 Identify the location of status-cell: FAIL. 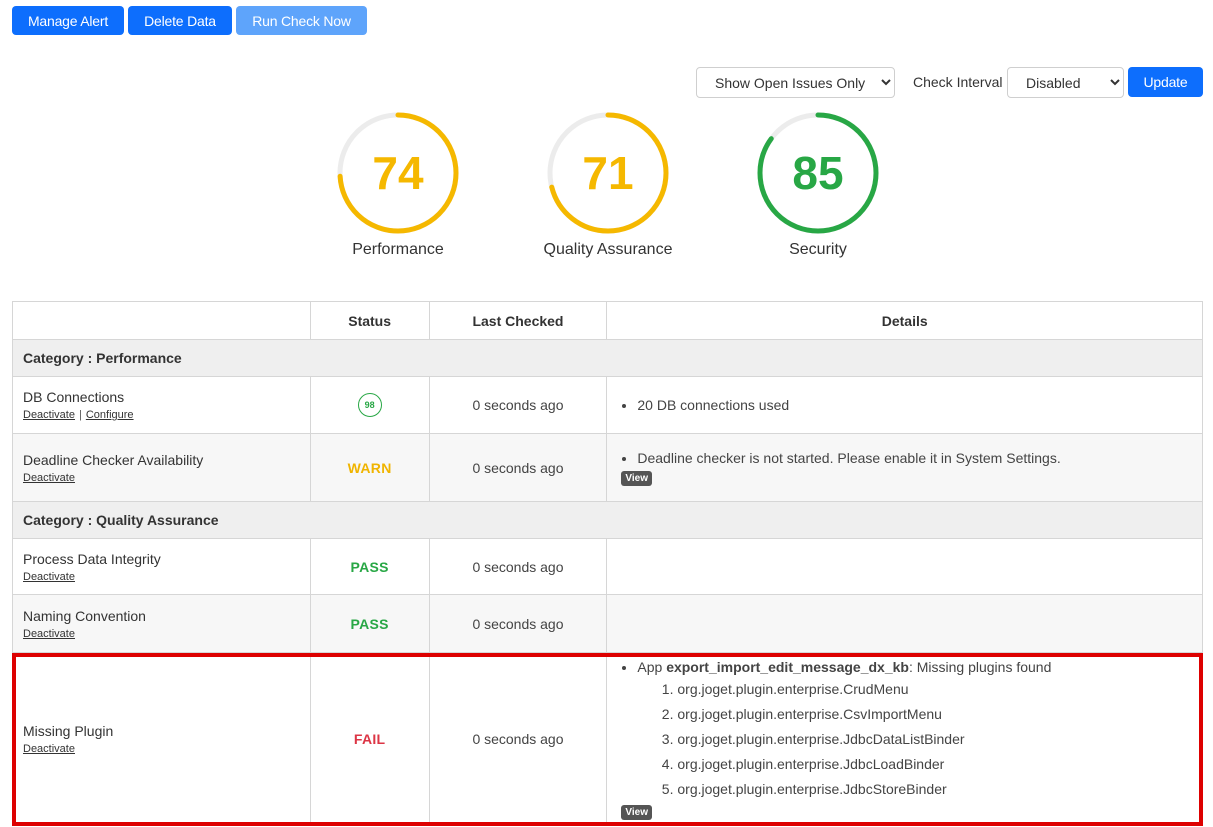
(369, 739).